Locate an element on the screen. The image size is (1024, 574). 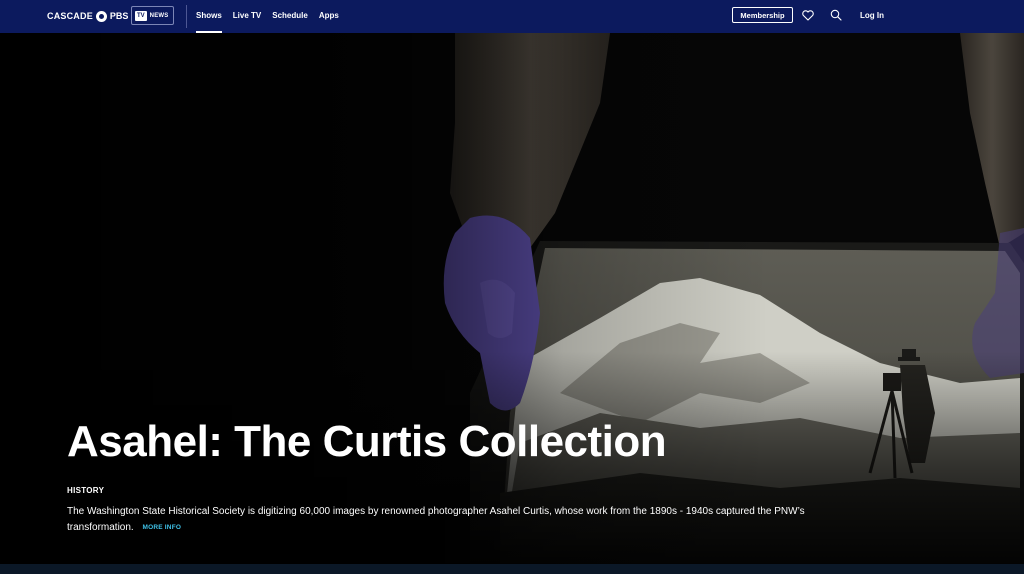
tv-news-button: TV NEWS is located at coordinates (152, 15).